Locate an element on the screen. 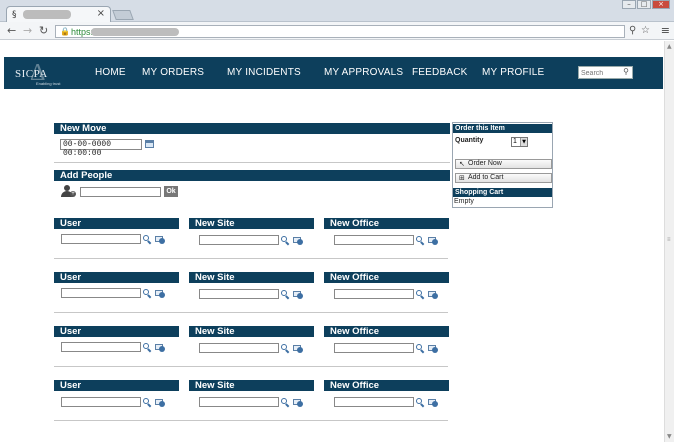  logo: Δ SICPA Enabling trust is located at coordinates (40, 73).